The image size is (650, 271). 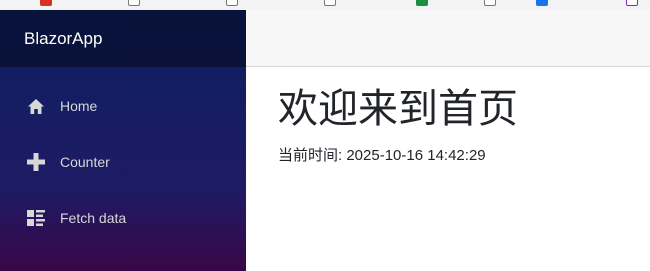 What do you see at coordinates (123, 162) in the screenshot?
I see `nav-item-counter: Counter` at bounding box center [123, 162].